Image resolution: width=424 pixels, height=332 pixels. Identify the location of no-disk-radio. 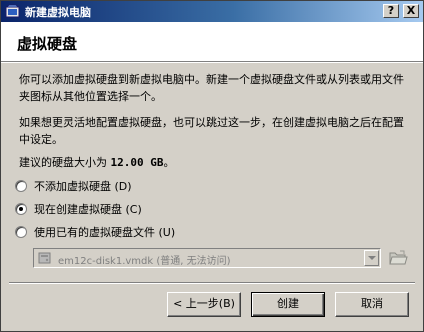
(21, 186).